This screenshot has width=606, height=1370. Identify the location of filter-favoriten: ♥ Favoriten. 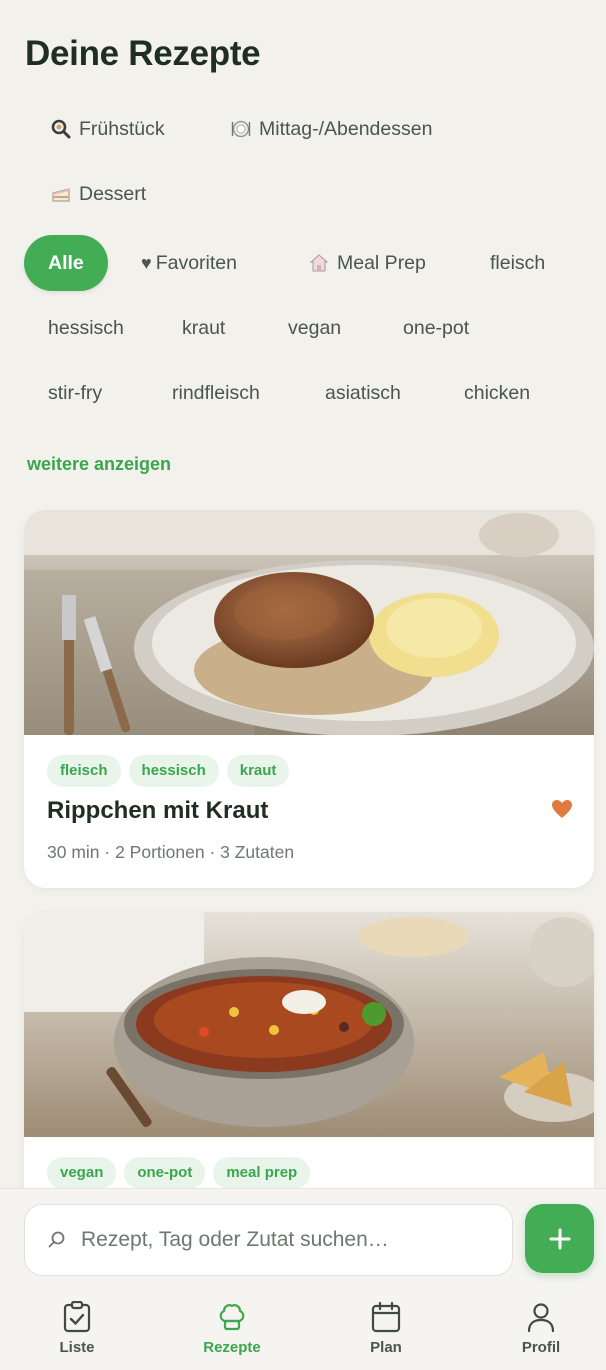
(189, 263).